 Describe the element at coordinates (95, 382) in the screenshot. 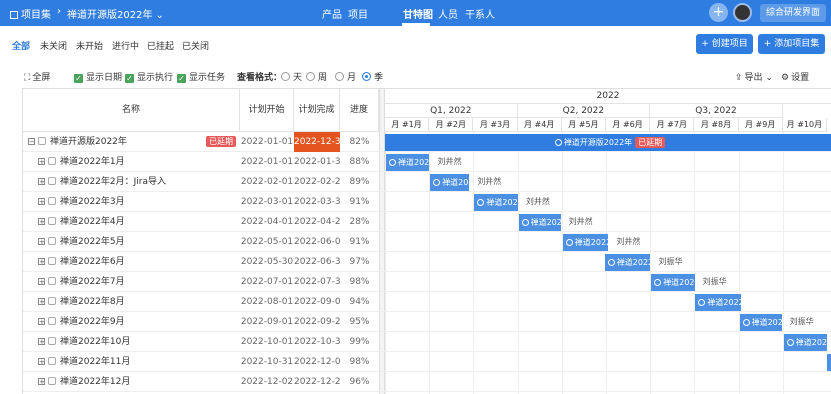

I see `row-name: 禅道2022年12月` at that location.